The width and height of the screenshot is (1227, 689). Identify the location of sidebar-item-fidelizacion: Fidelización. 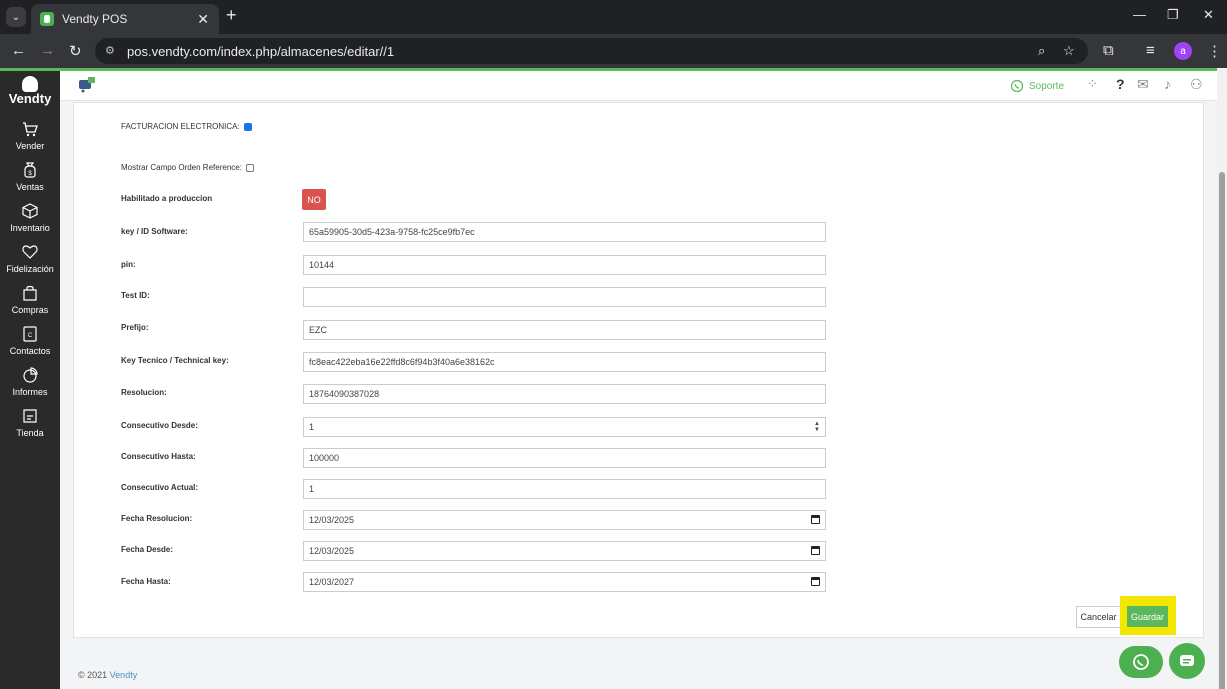
(30, 262).